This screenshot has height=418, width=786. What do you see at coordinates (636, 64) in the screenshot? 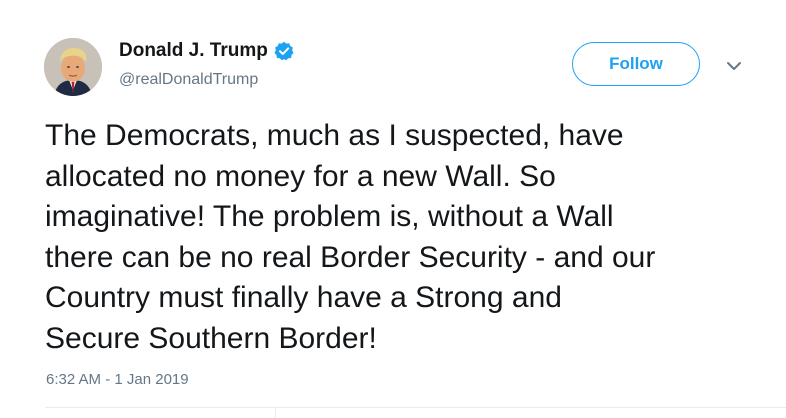
I see `follow-button: Follow` at bounding box center [636, 64].